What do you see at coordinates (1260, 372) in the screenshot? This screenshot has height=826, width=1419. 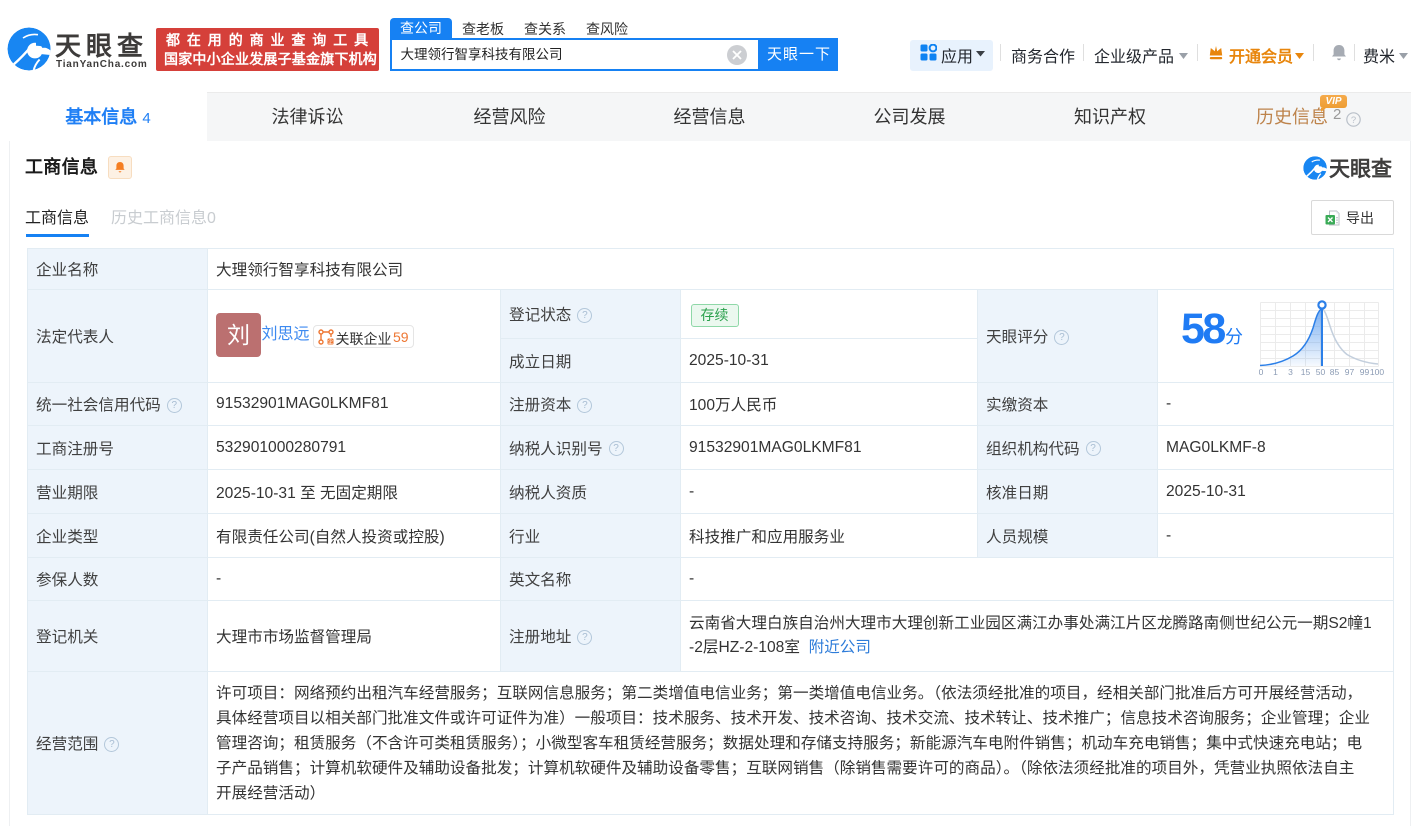 I see `svg-text: 0` at bounding box center [1260, 372].